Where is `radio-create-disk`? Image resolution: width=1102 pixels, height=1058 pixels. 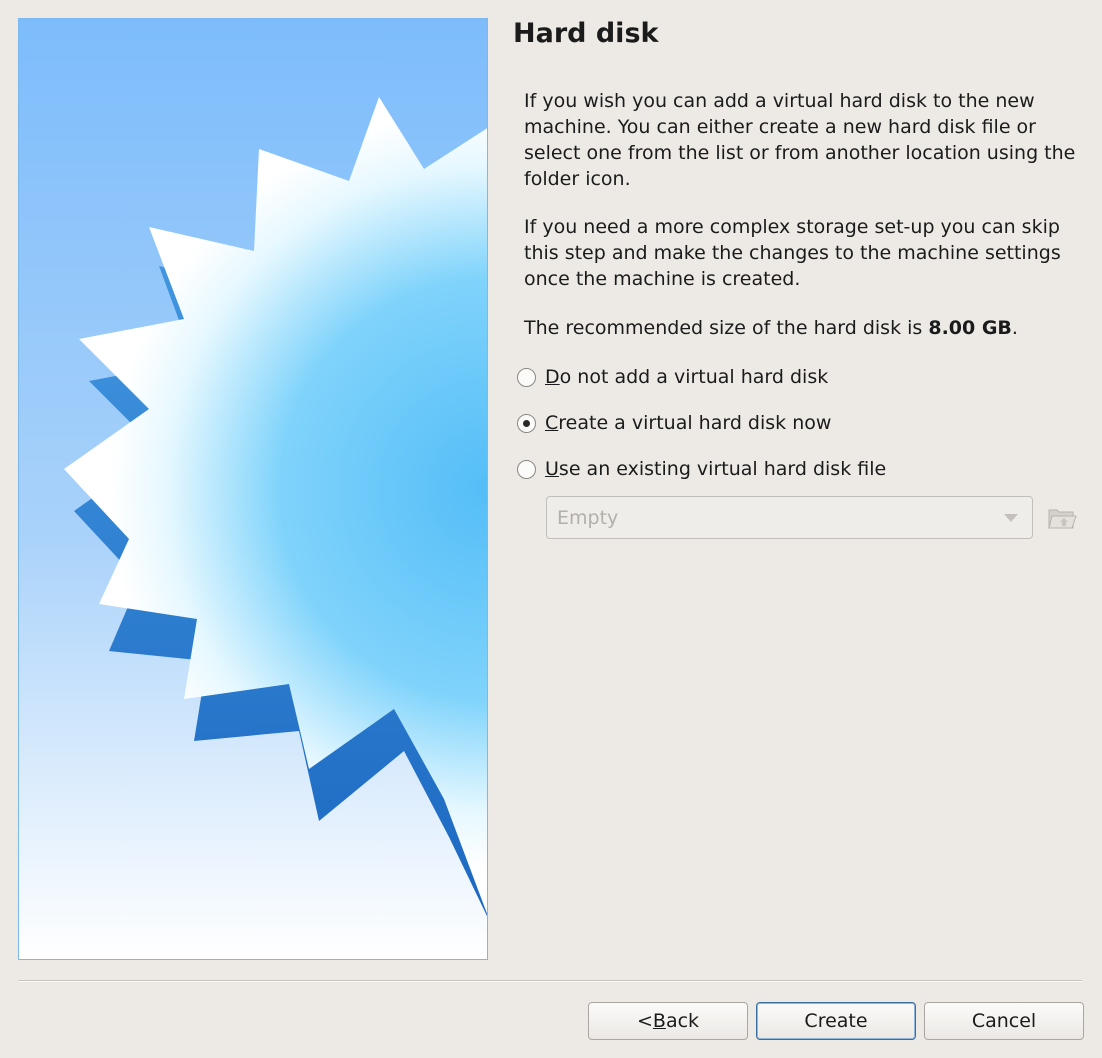
radio-create-disk is located at coordinates (526, 423).